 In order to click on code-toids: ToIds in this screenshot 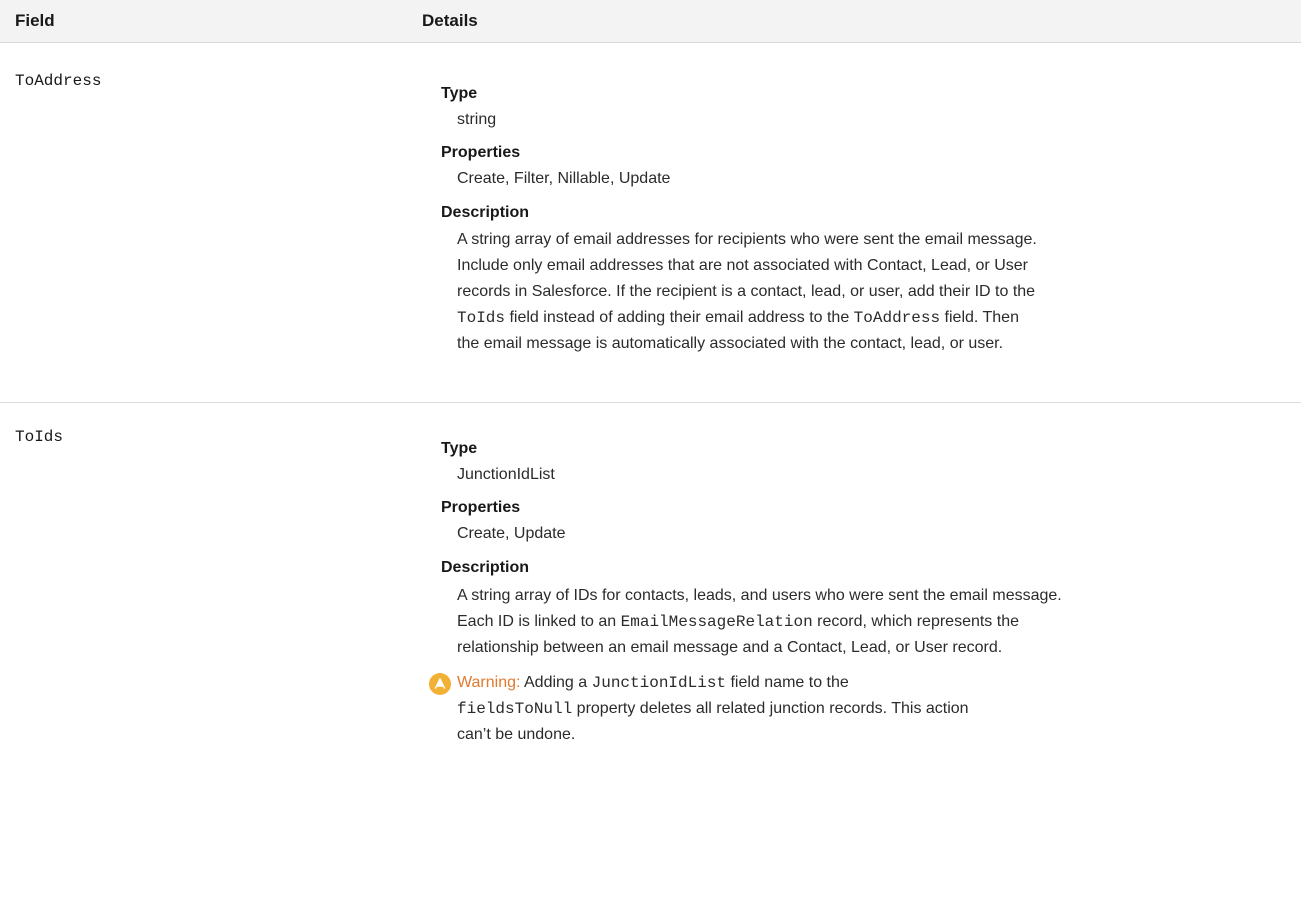, I will do `click(481, 318)`.